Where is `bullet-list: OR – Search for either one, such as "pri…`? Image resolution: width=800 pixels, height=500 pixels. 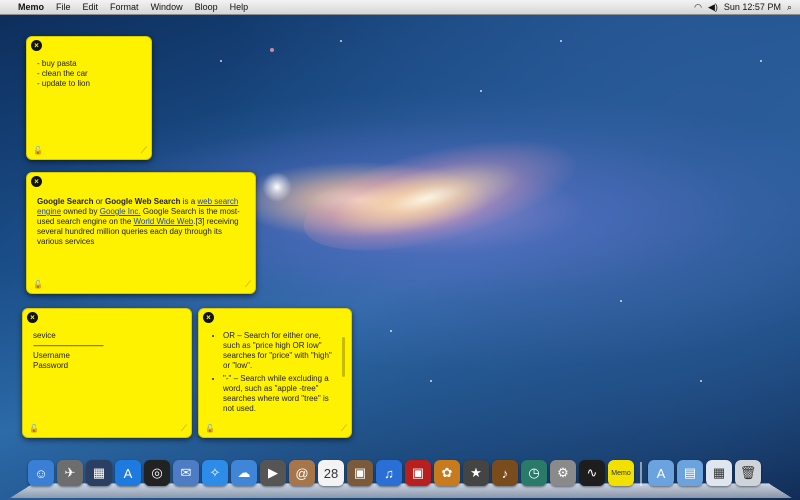 bullet-list: OR – Search for either one, such as "pri… is located at coordinates (273, 372).